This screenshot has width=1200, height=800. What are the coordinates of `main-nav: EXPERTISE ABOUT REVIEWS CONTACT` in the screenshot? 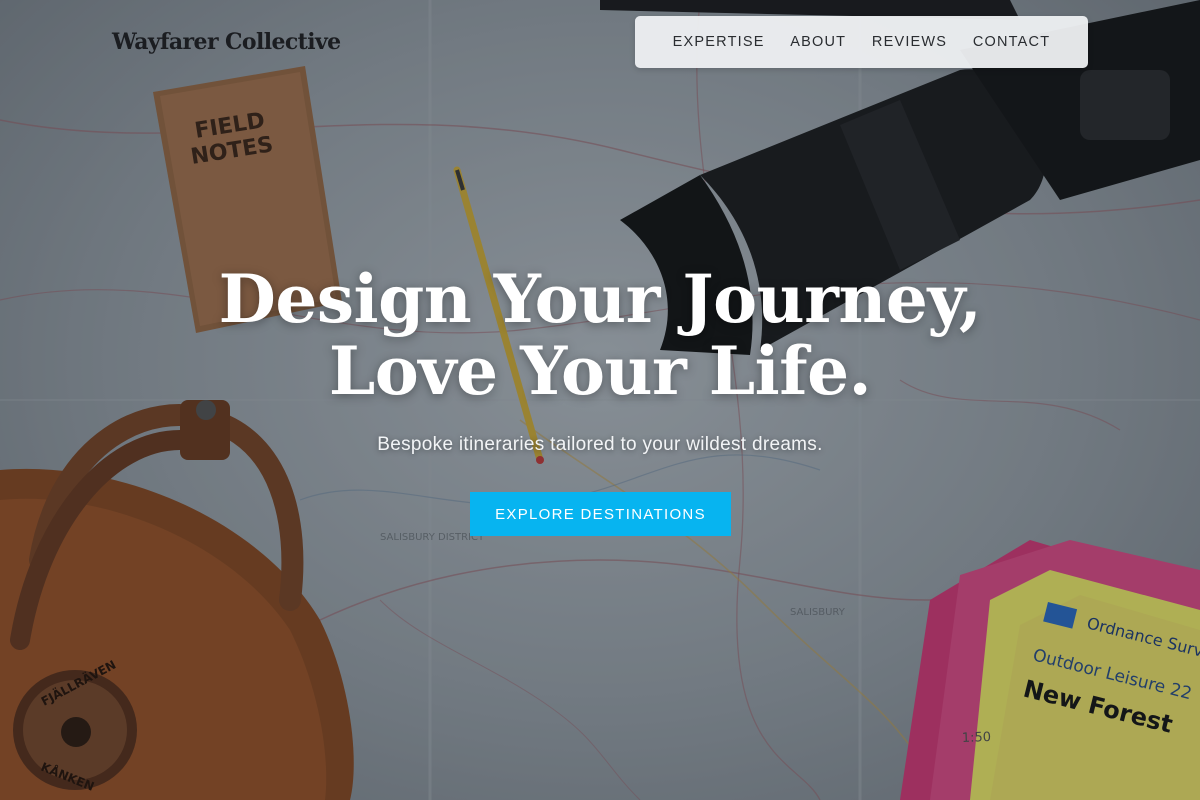 It's located at (861, 42).